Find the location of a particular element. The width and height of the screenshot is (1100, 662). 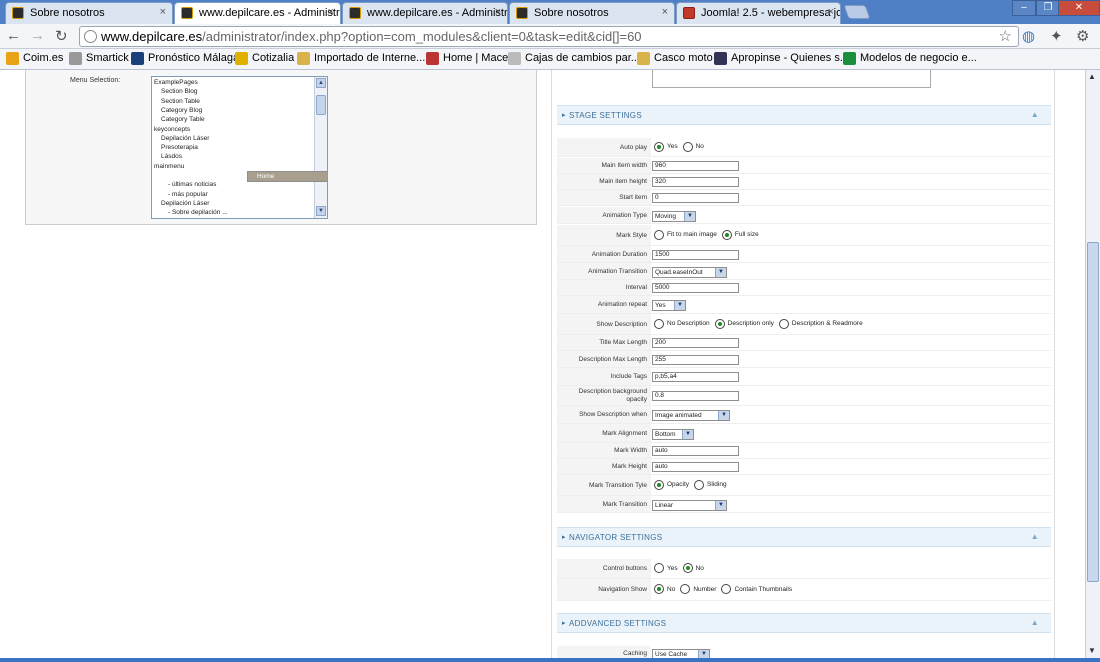

list-item: Presoterapia is located at coordinates (233, 147).